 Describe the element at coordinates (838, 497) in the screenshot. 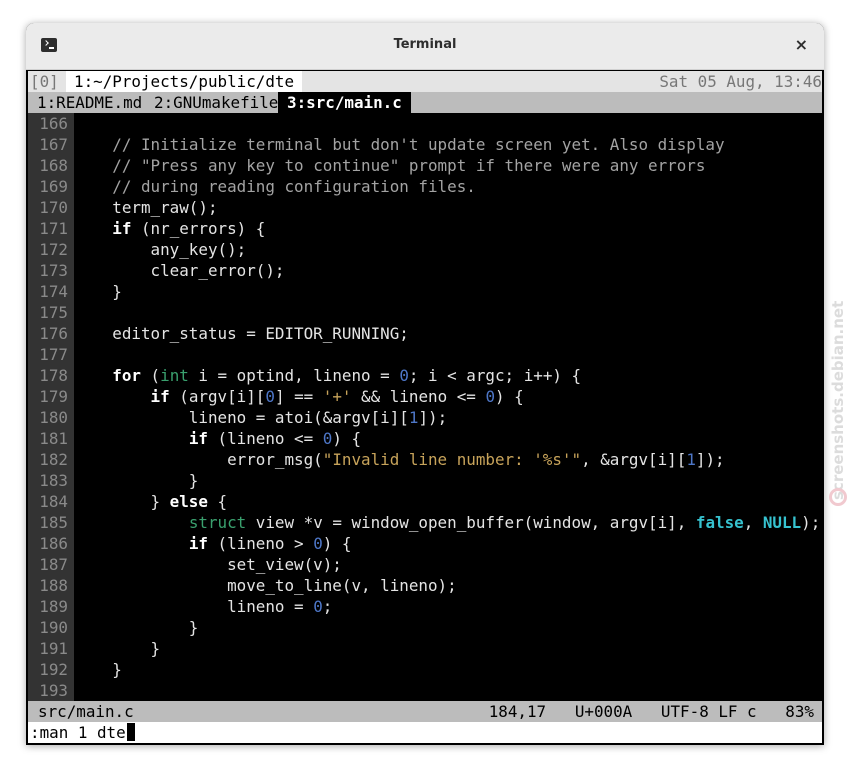

I see `debian-logo-icon` at that location.